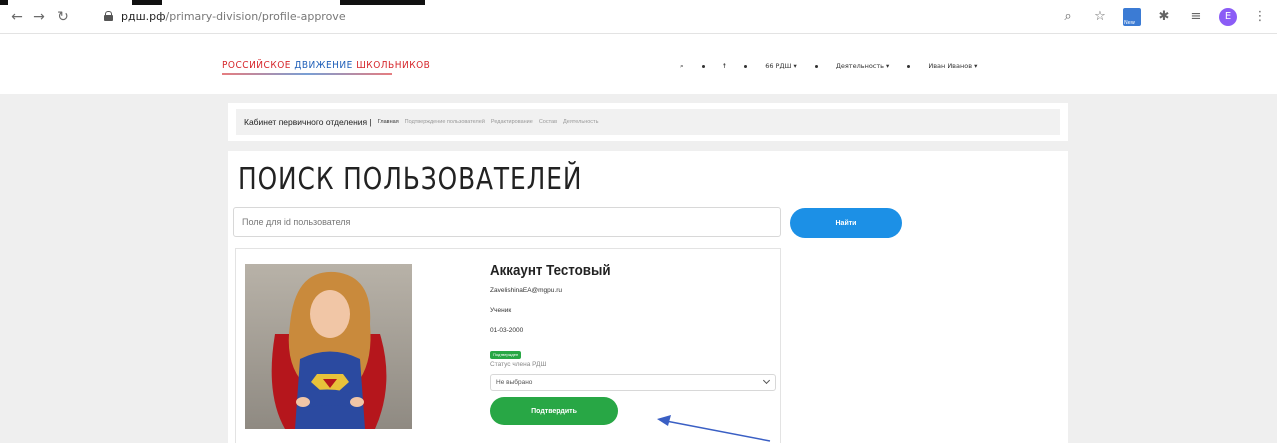  What do you see at coordinates (410, 179) in the screenshot?
I see `page-title: ПОИСК ПОЛЬЗОВАТЕЛЕЙ` at bounding box center [410, 179].